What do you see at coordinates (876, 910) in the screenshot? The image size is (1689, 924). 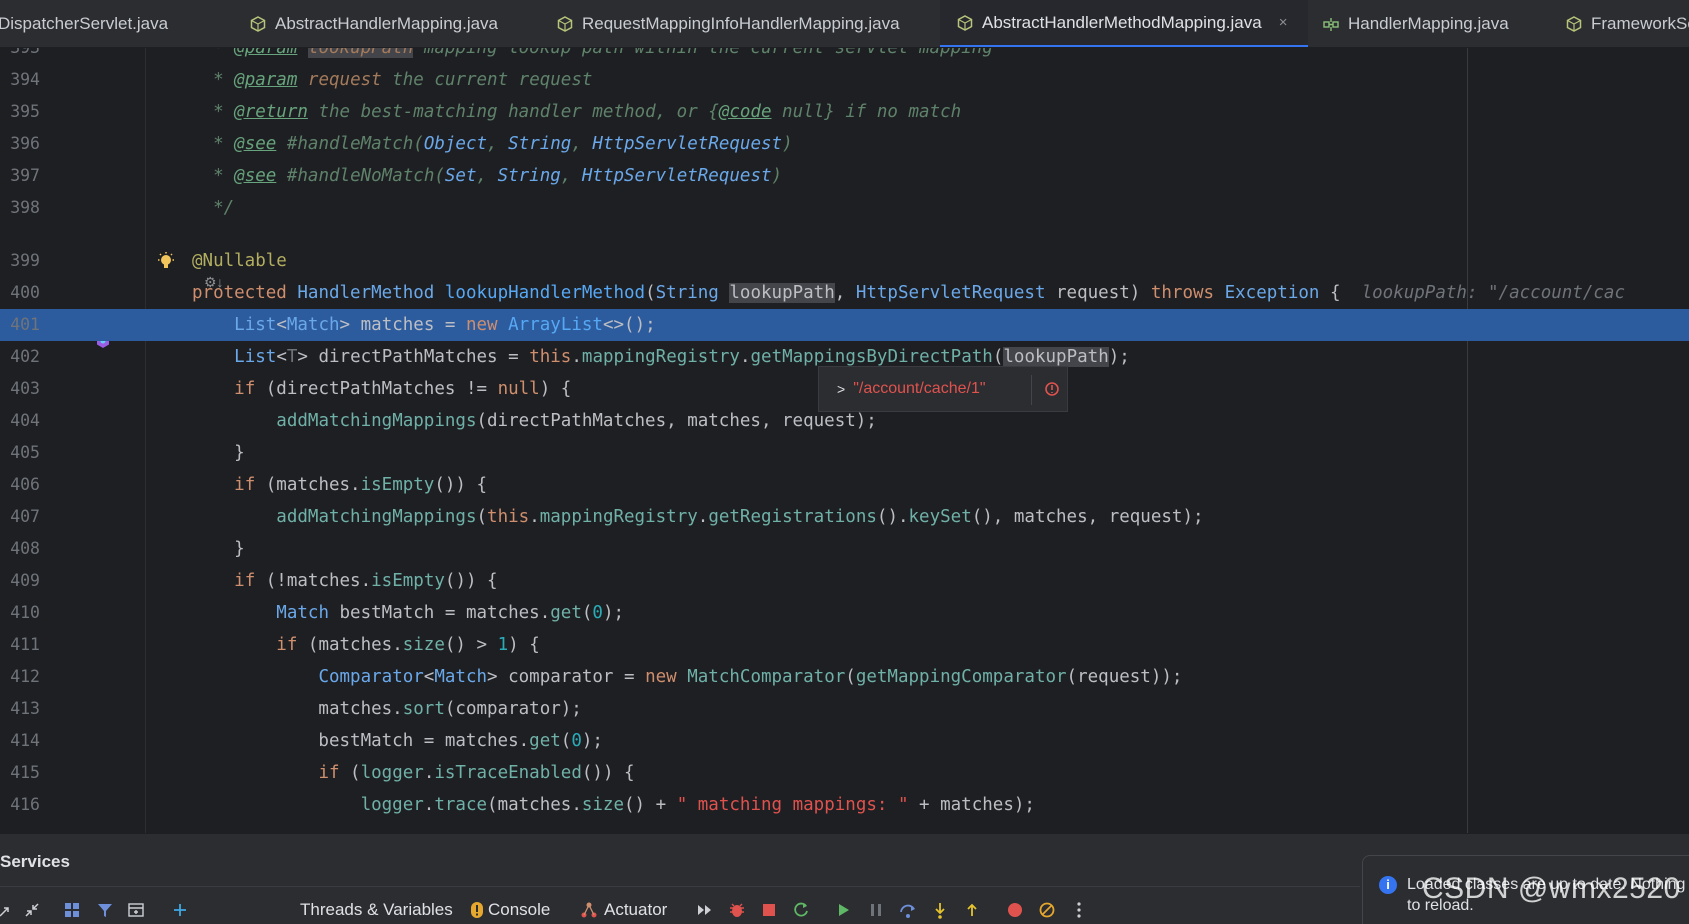 I see `pause-icon` at bounding box center [876, 910].